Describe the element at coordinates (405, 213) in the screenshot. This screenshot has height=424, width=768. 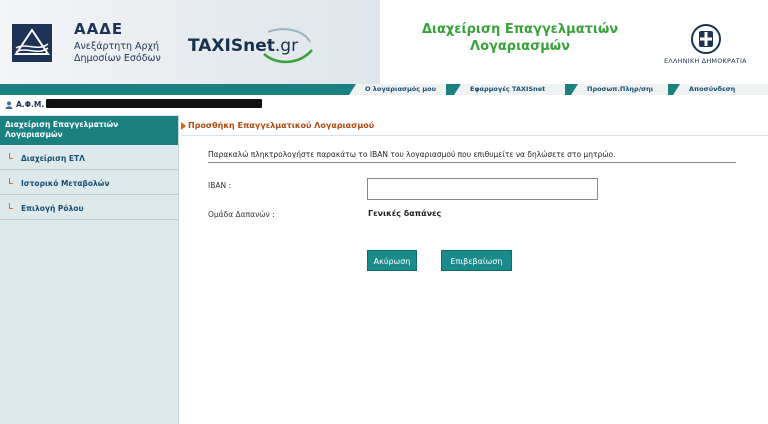
I see `expense-group-value: Γενικές δαπάνες` at that location.